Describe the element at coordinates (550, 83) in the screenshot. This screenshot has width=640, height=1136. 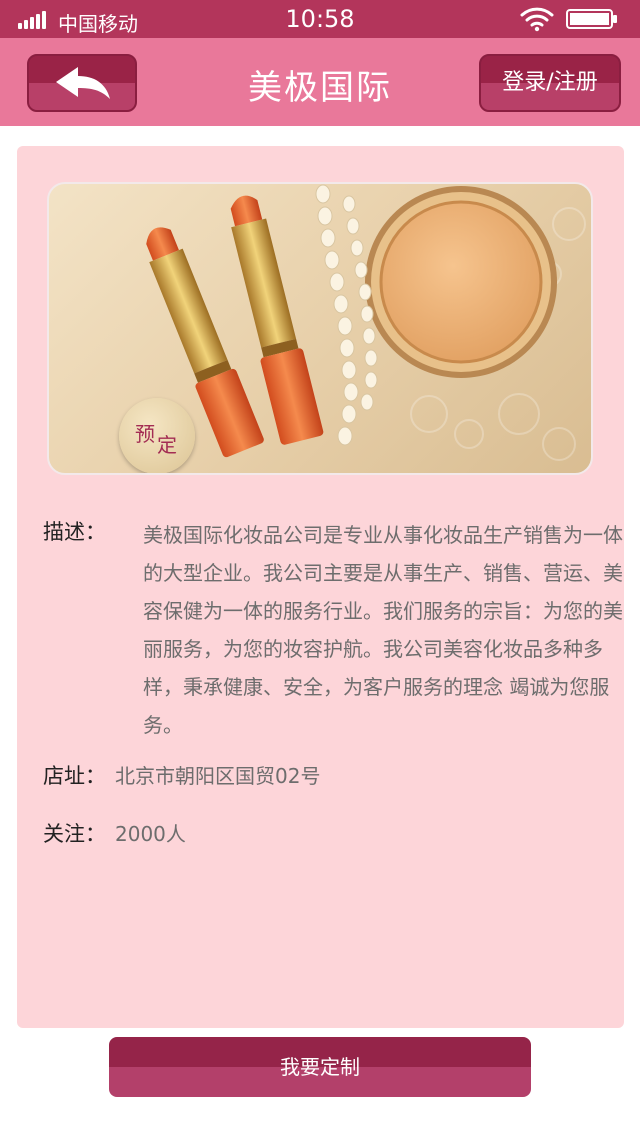
I see `login-register-button: 登录/注册` at that location.